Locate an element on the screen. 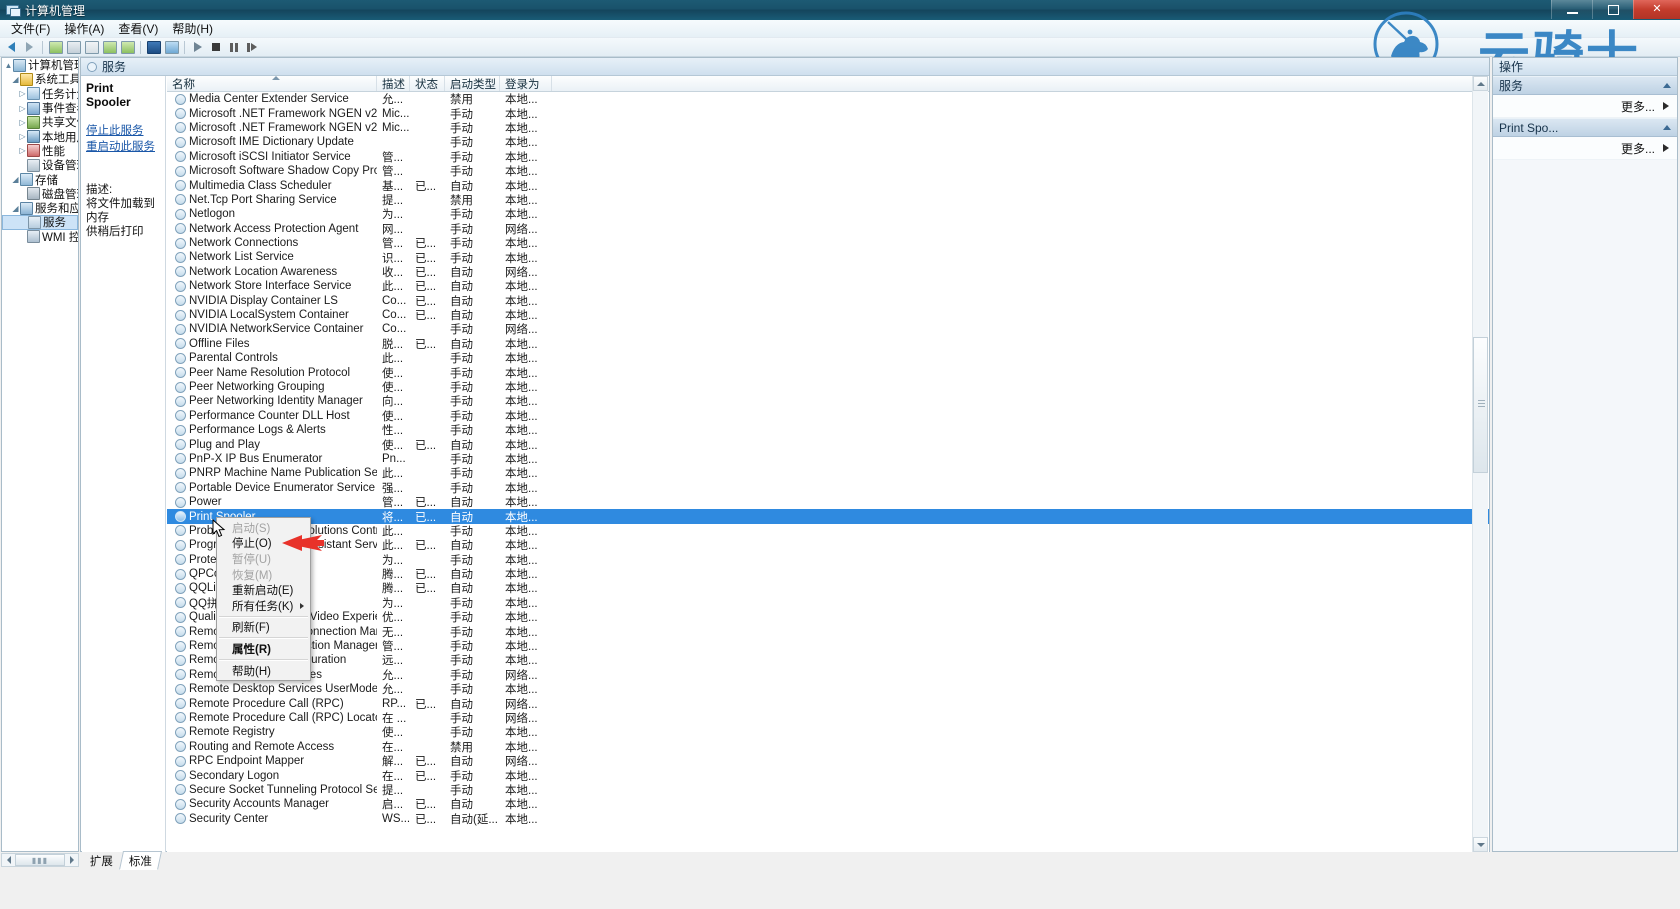  menu-help: 帮助(H) is located at coordinates (192, 28).